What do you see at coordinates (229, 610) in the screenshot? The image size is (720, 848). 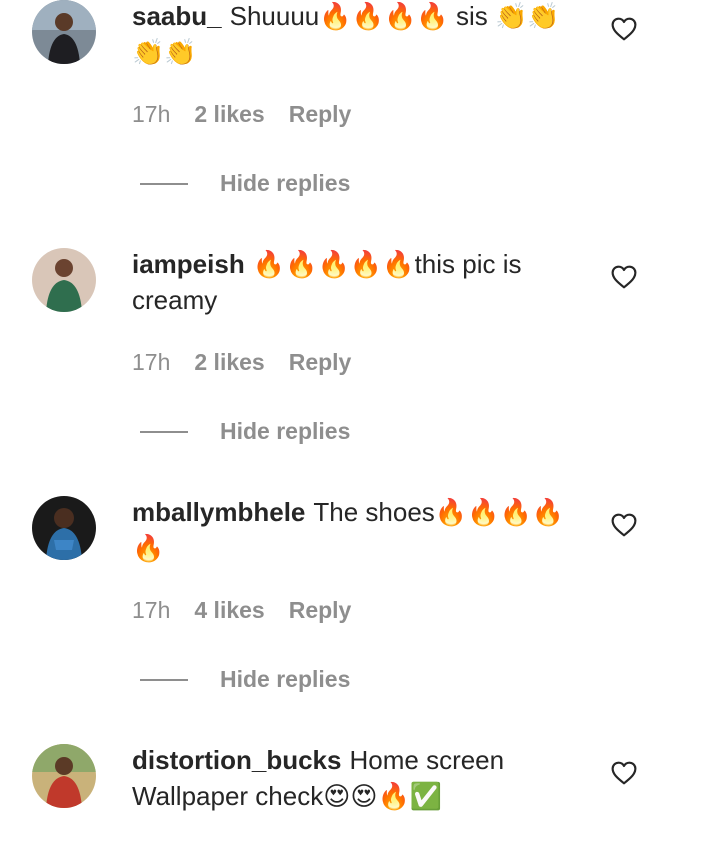 I see `comment-likes: 4 likes` at bounding box center [229, 610].